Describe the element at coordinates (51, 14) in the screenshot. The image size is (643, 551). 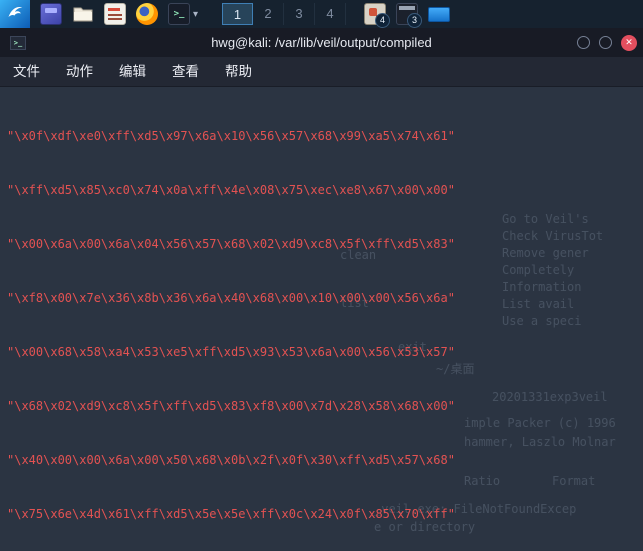
I see `editor-app-icon` at that location.